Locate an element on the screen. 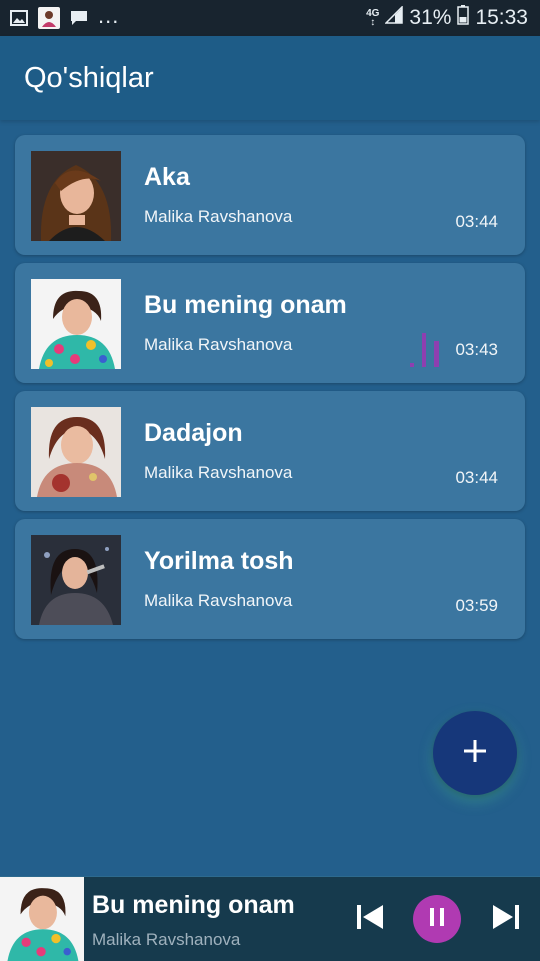 The height and width of the screenshot is (961, 540). next-icon is located at coordinates (506, 919).